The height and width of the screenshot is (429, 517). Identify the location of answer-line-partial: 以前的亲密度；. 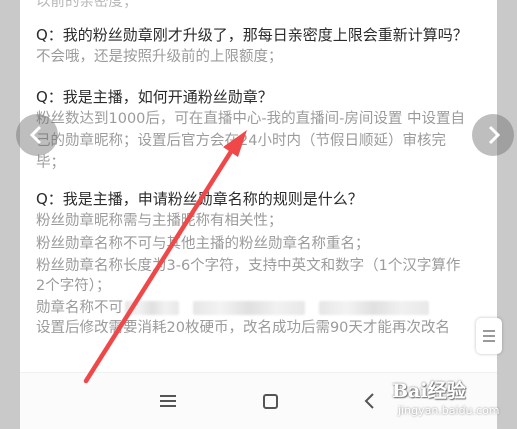
(87, 5).